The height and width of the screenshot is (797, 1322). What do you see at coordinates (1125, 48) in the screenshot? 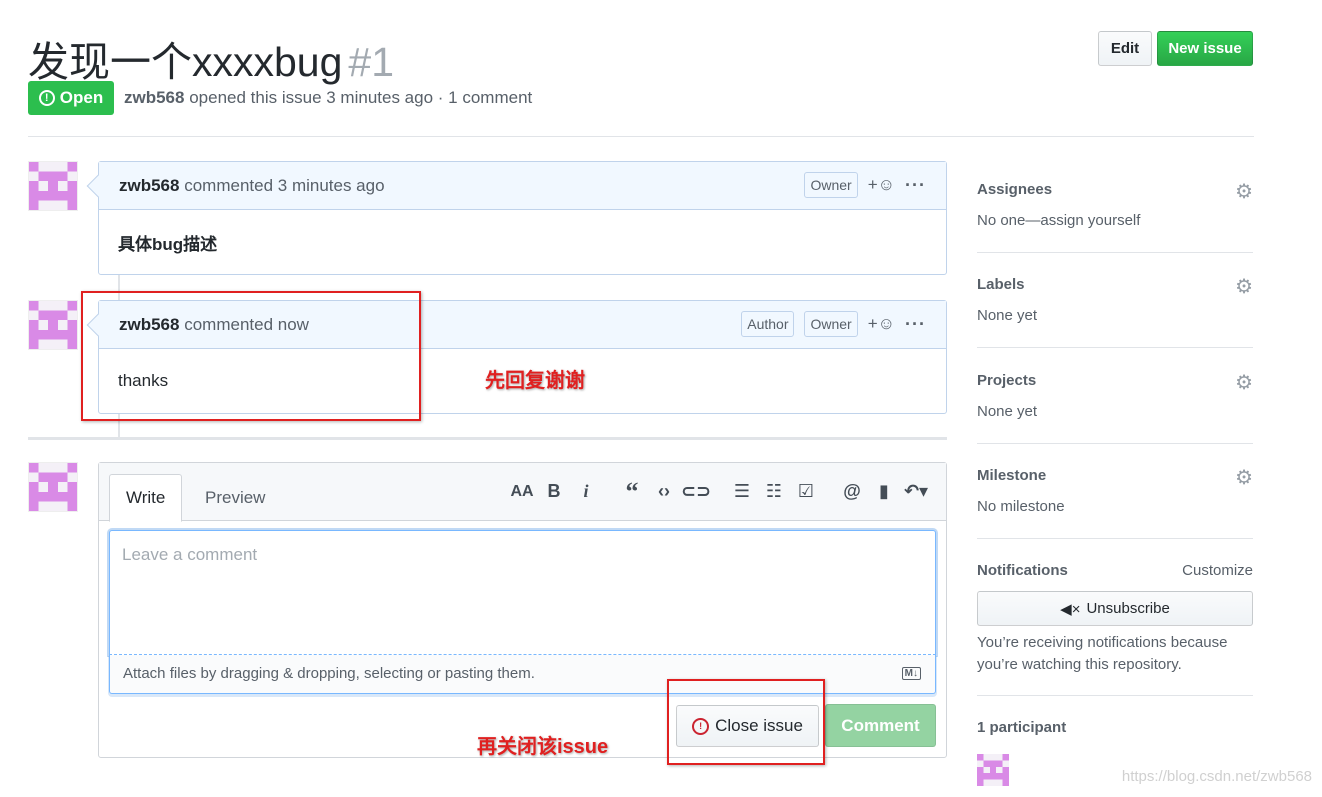
I see `edit-button: Edit` at bounding box center [1125, 48].